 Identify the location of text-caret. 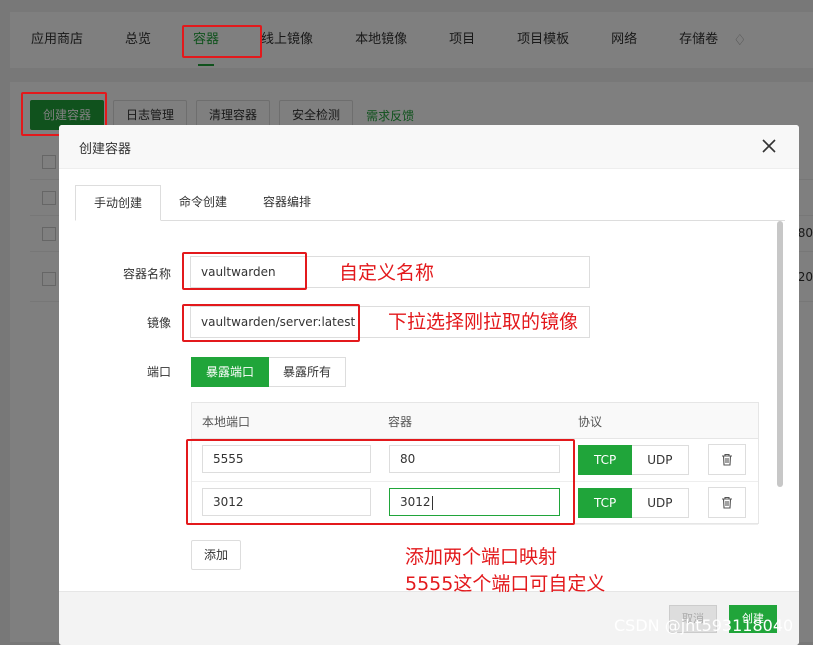
(432, 502).